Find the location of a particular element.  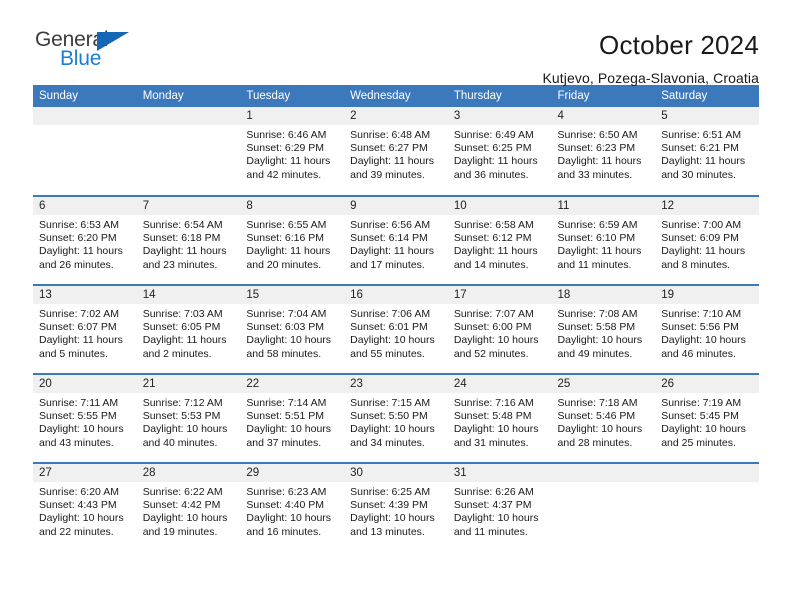

daylight-text: Daylight: 10 hours and 43 minutes. is located at coordinates (81, 436).